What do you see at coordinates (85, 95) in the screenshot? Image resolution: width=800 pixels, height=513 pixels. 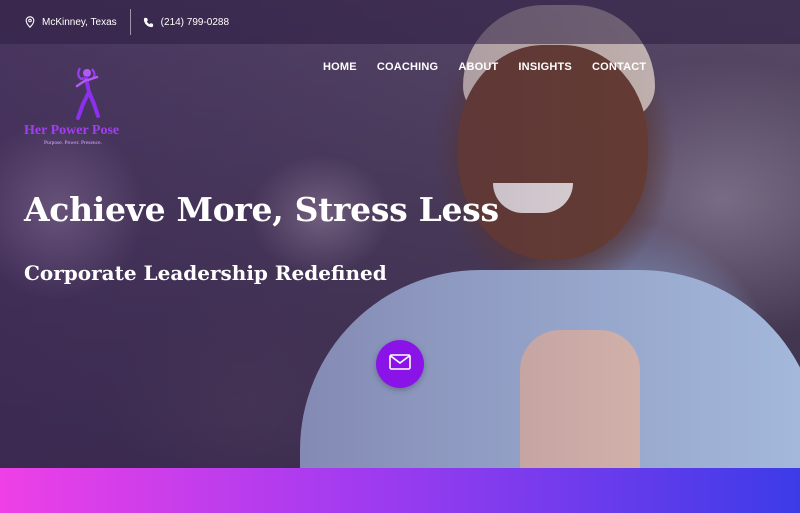 I see `power-pose-figure-icon` at bounding box center [85, 95].